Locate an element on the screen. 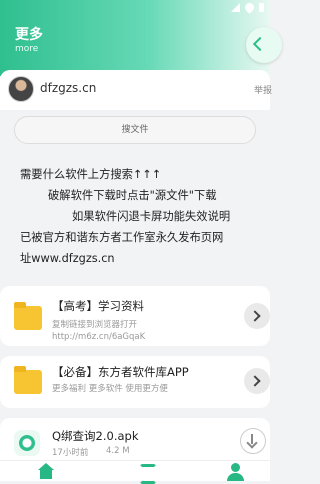  file-name: Q绑查询2.0.apk is located at coordinates (95, 436).